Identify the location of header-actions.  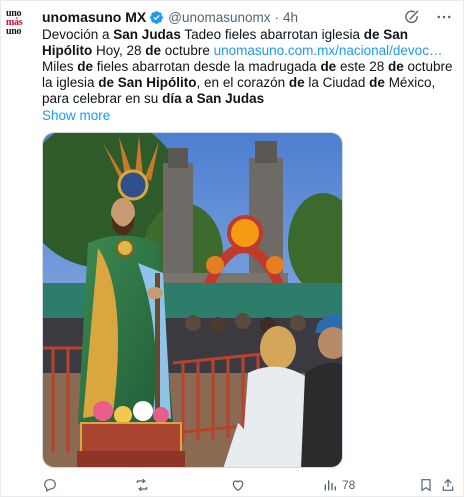
(428, 17).